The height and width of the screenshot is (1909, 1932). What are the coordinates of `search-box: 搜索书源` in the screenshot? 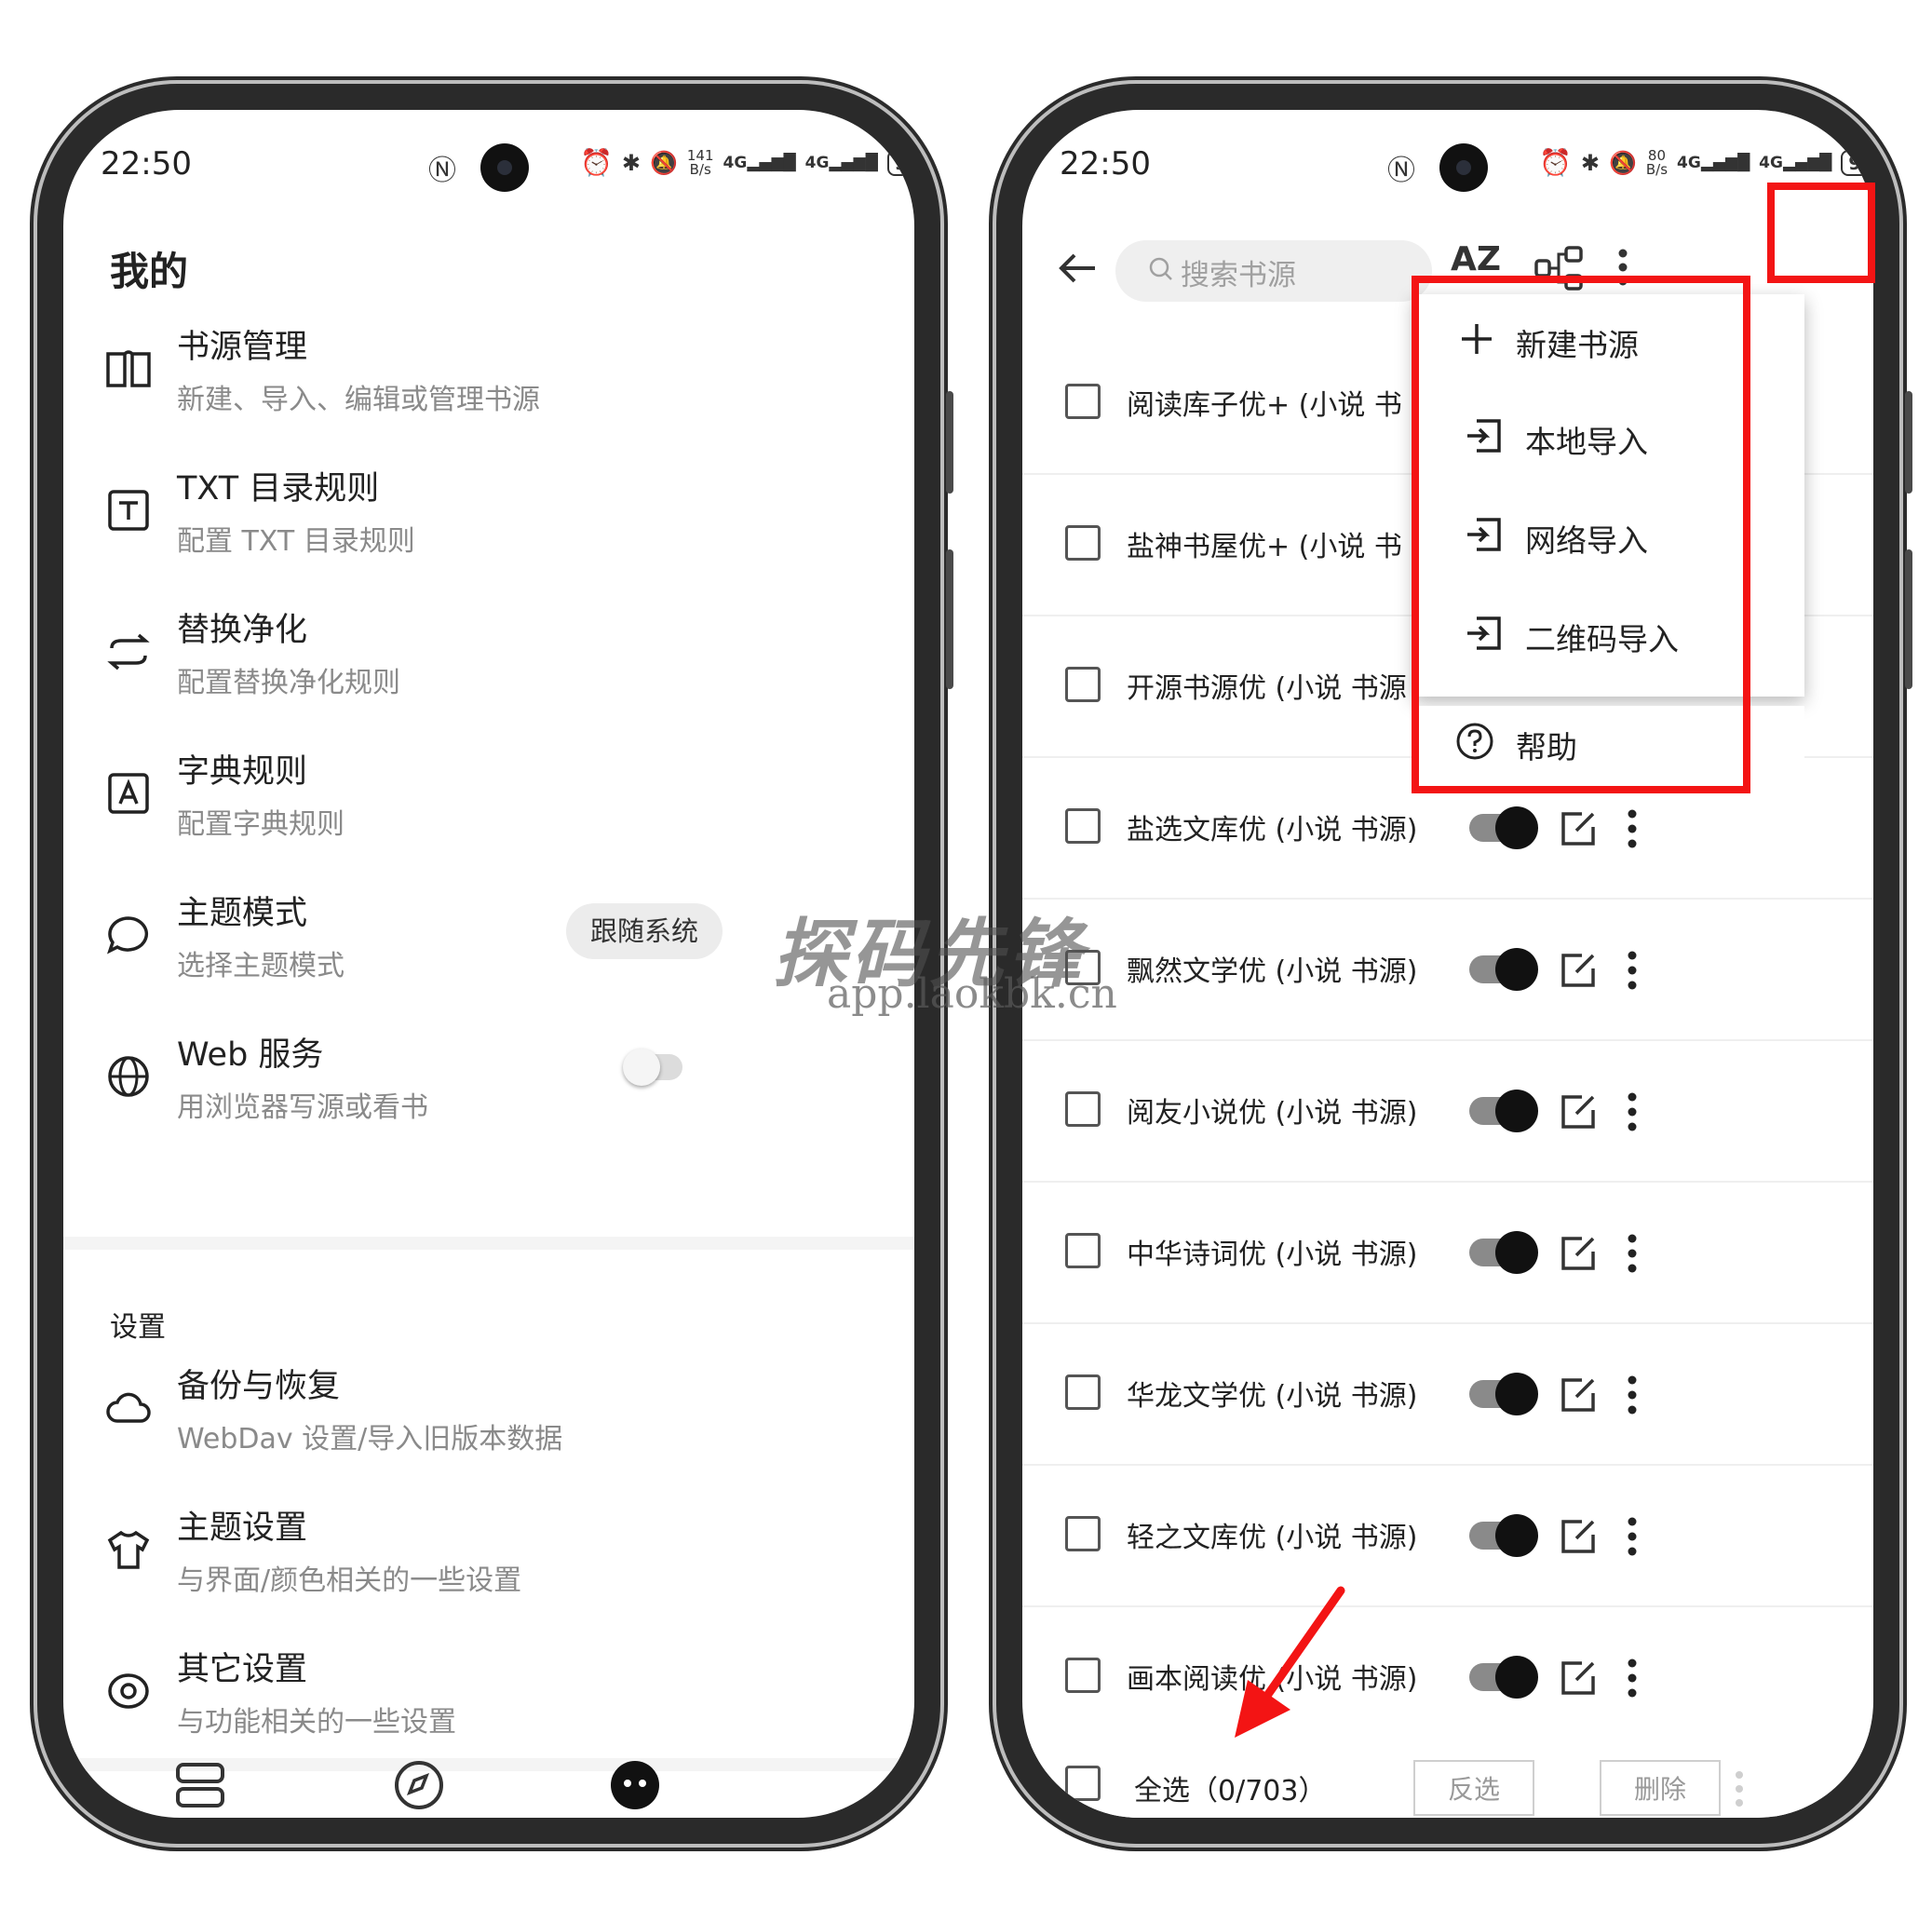 It's located at (1274, 271).